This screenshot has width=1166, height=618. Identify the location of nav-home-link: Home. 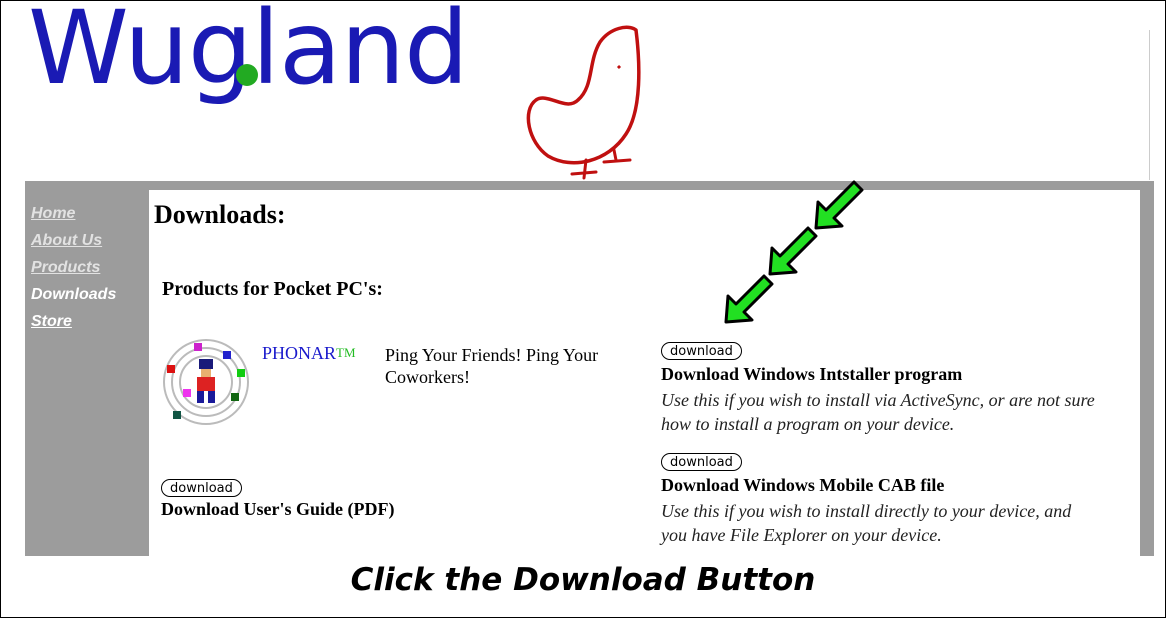
(73, 213).